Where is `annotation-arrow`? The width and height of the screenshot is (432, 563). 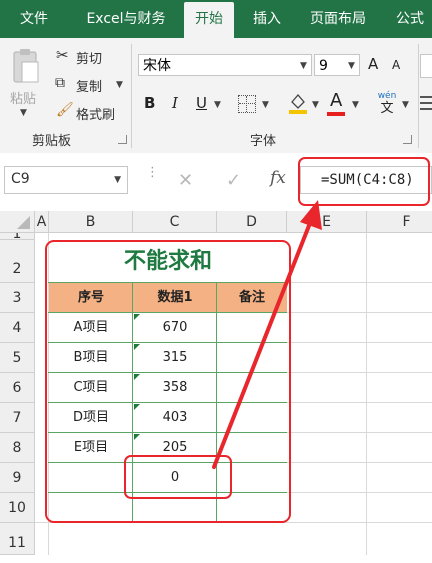 annotation-arrow is located at coordinates (267, 334).